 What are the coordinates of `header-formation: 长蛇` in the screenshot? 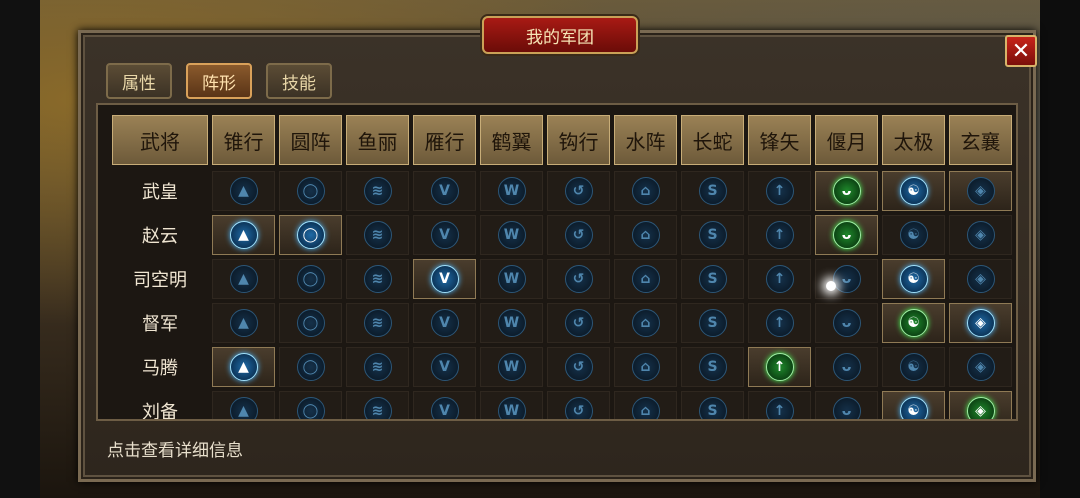 It's located at (712, 140).